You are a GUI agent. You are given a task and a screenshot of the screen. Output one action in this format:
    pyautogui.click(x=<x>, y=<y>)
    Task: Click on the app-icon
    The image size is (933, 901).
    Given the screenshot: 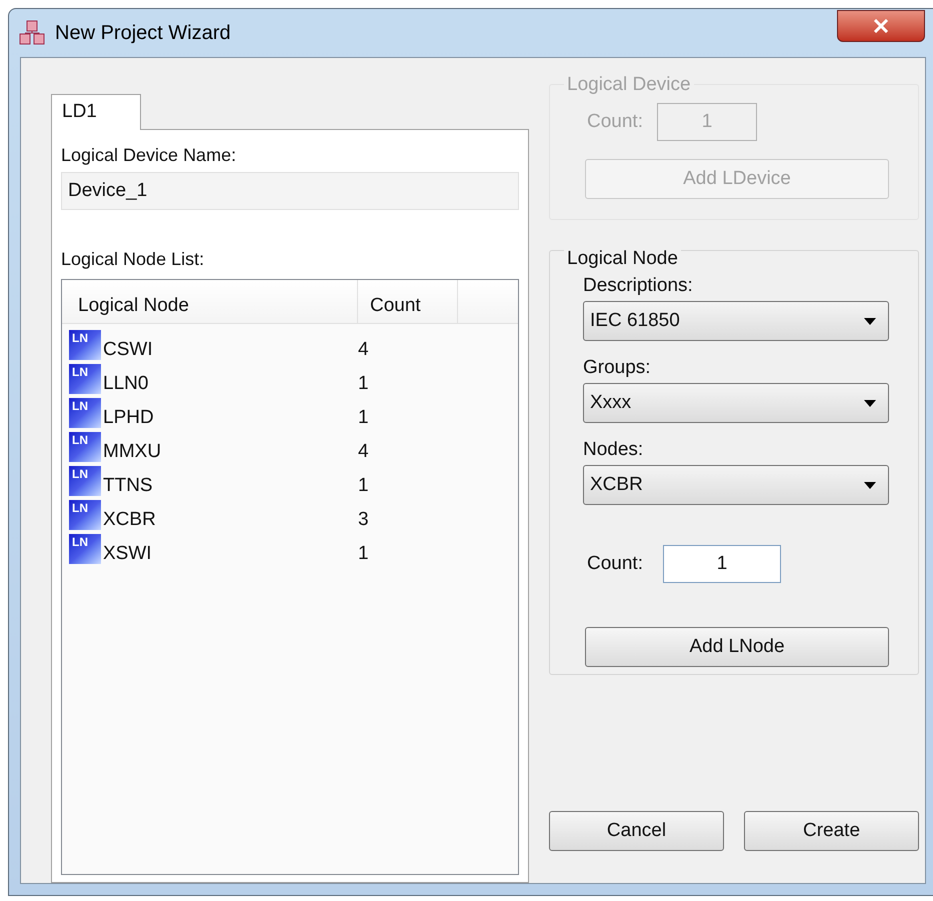 What is the action you would take?
    pyautogui.click(x=32, y=33)
    